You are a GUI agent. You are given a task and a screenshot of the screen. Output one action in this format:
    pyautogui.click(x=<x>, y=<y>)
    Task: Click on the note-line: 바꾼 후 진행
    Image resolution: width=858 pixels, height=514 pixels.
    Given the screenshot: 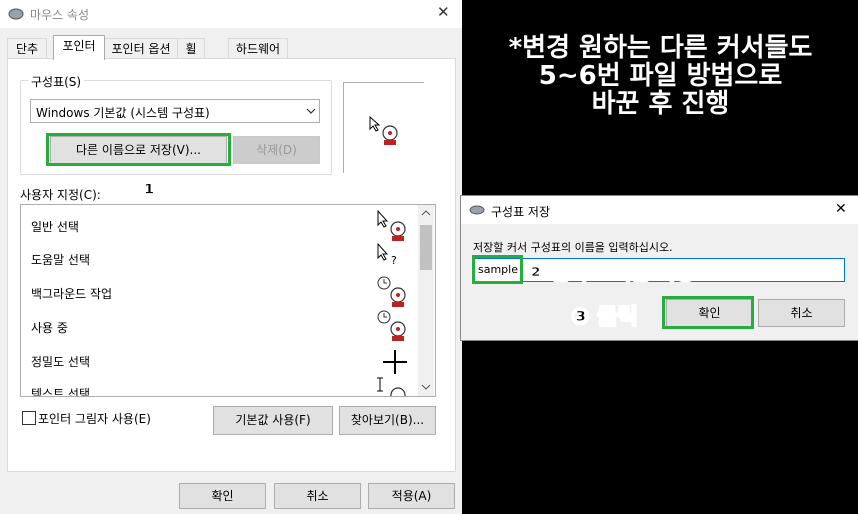 What is the action you would take?
    pyautogui.click(x=660, y=104)
    